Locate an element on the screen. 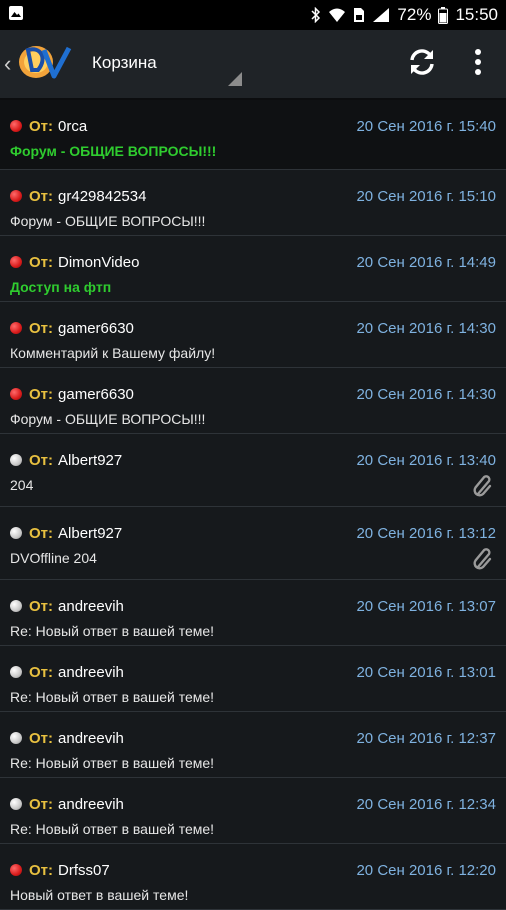 The image size is (506, 910). battery-icon is located at coordinates (443, 15).